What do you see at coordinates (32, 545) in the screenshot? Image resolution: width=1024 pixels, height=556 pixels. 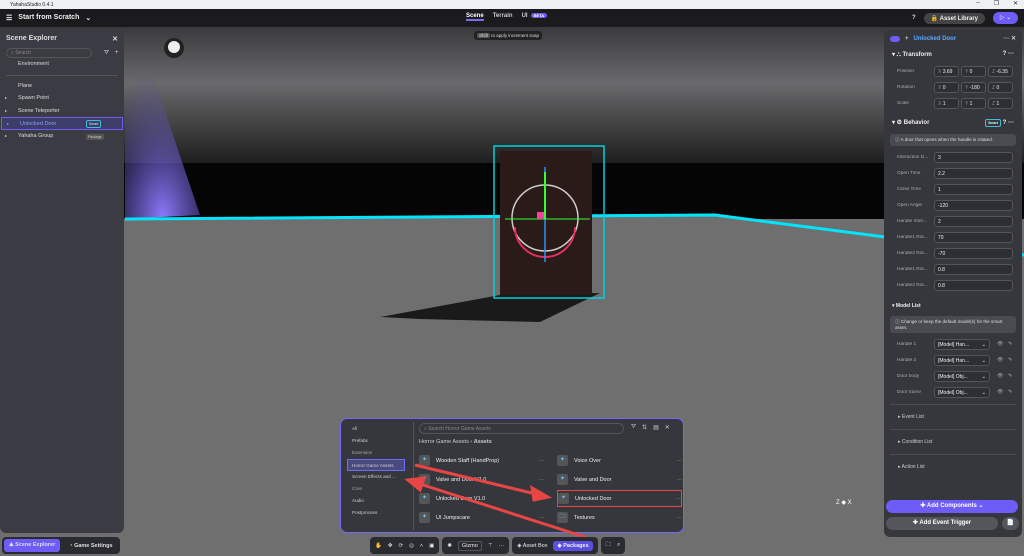 I see `tab-scene-explorer: ⛰ Scene Explorer` at bounding box center [32, 545].